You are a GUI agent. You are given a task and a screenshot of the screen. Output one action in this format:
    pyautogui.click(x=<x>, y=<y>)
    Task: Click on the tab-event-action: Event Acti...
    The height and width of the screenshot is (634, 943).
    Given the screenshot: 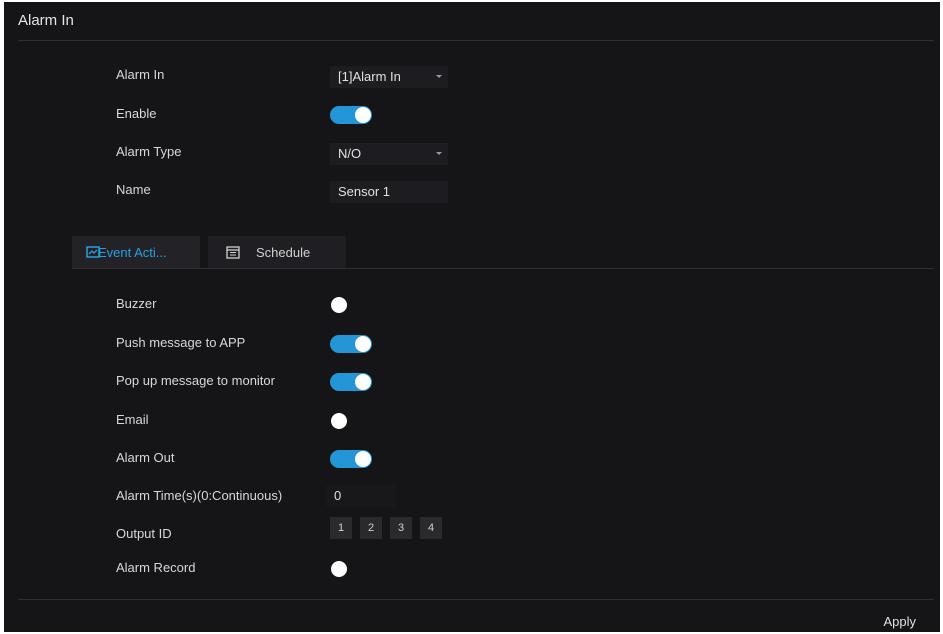 What is the action you would take?
    pyautogui.click(x=136, y=252)
    